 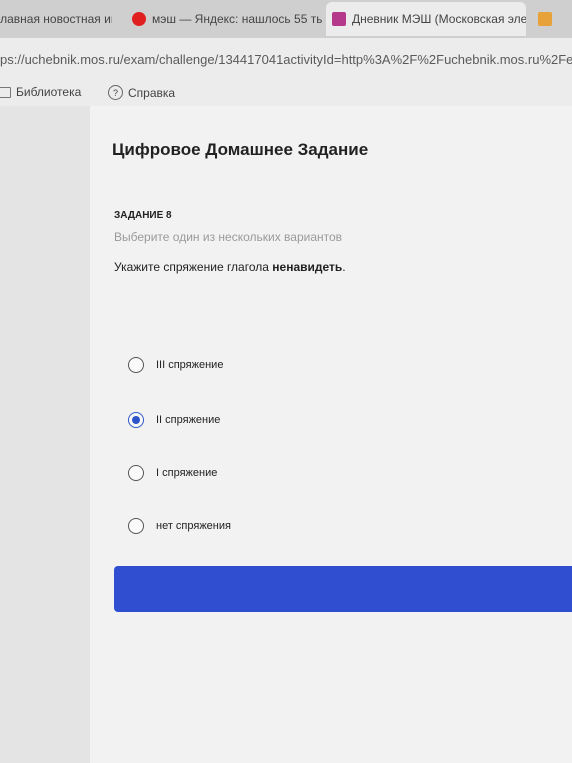 I want to click on yandex-favicon-icon, so click(x=139, y=19).